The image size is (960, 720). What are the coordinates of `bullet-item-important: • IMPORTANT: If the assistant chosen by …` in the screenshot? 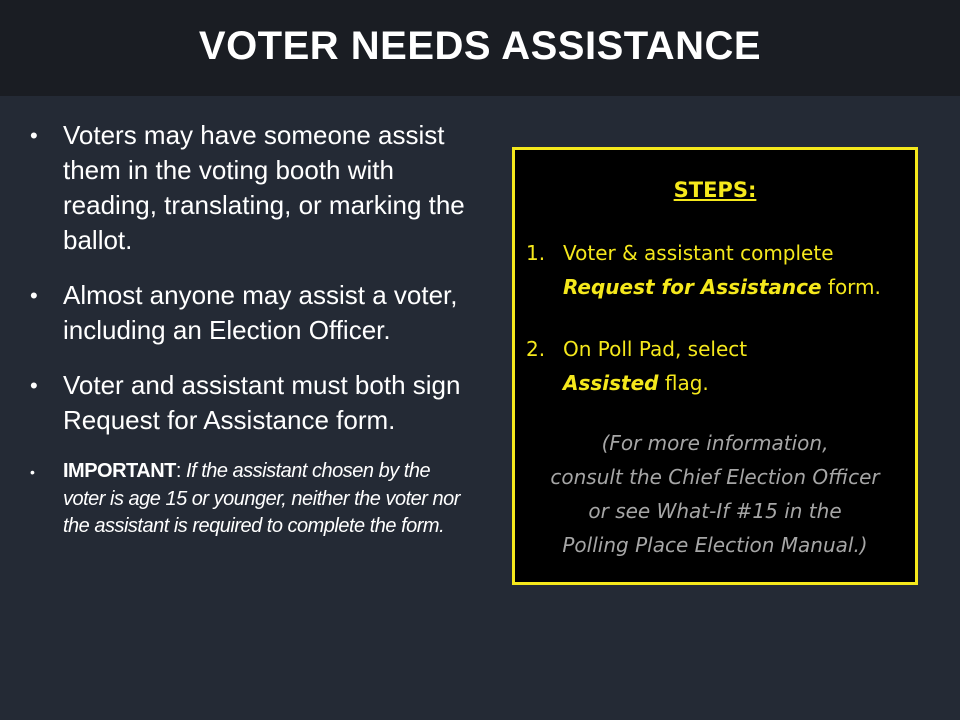 It's located at (250, 499).